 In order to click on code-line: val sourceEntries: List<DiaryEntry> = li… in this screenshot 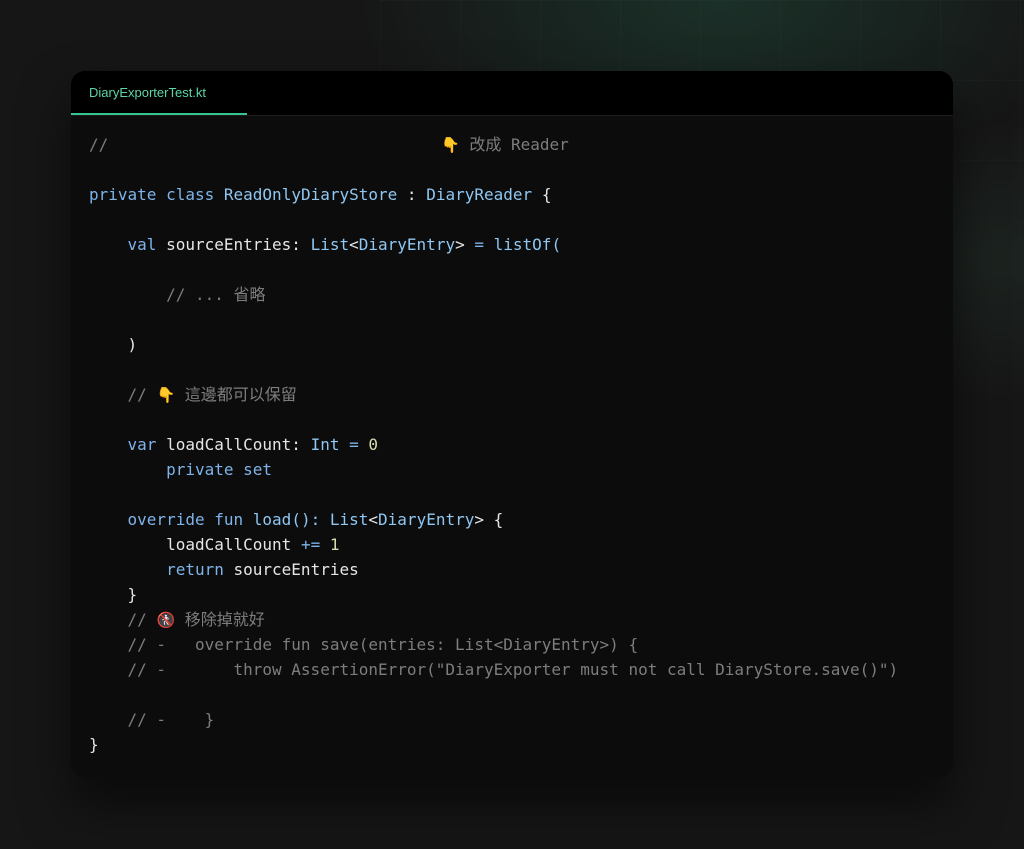, I will do `click(516, 244)`.